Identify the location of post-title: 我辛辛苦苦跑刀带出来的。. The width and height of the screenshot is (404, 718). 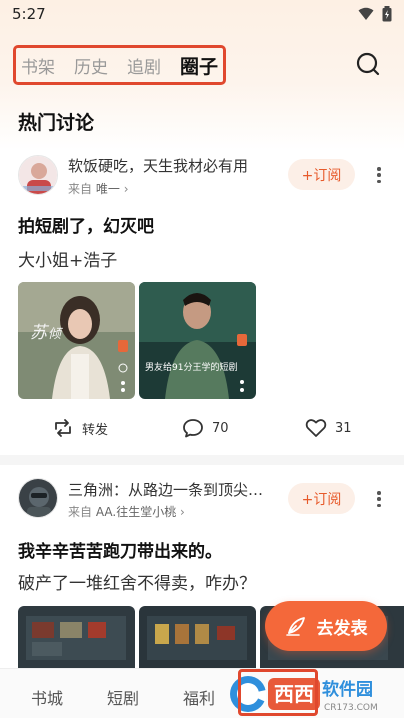
(120, 549).